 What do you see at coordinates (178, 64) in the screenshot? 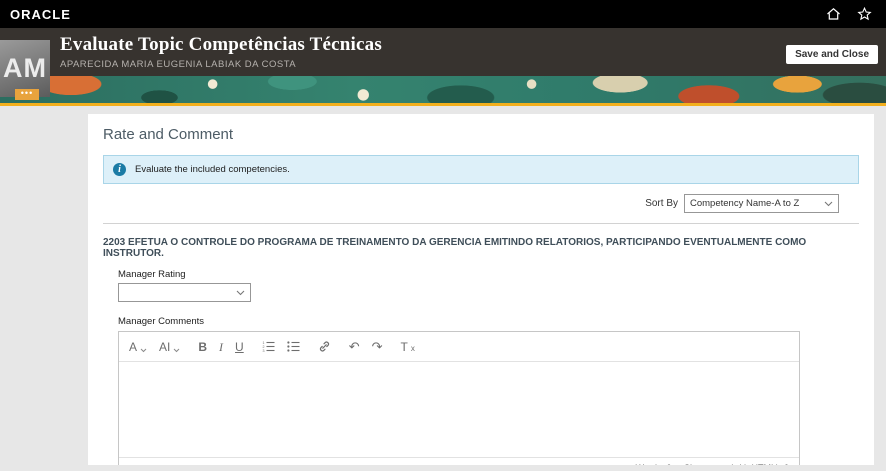
I see `person-name: APARECIDA MARIA EUGENIA LABIAK DA COSTA` at bounding box center [178, 64].